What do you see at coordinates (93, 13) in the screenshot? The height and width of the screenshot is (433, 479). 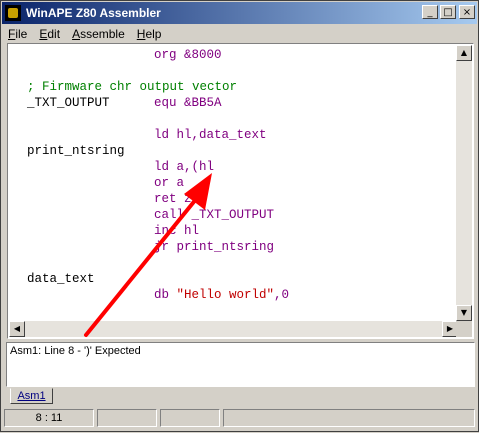 I see `window-title: WinAPE Z80 Assembler` at bounding box center [93, 13].